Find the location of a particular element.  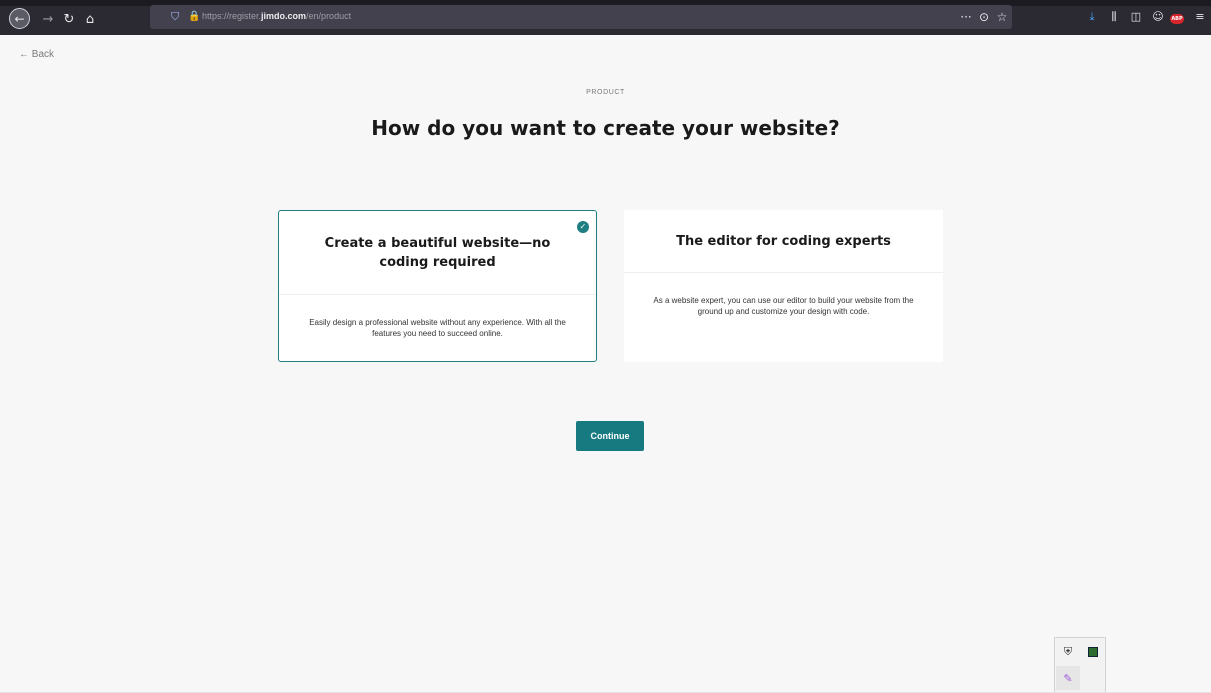

page-actions-icon: ··· is located at coordinates (966, 17).